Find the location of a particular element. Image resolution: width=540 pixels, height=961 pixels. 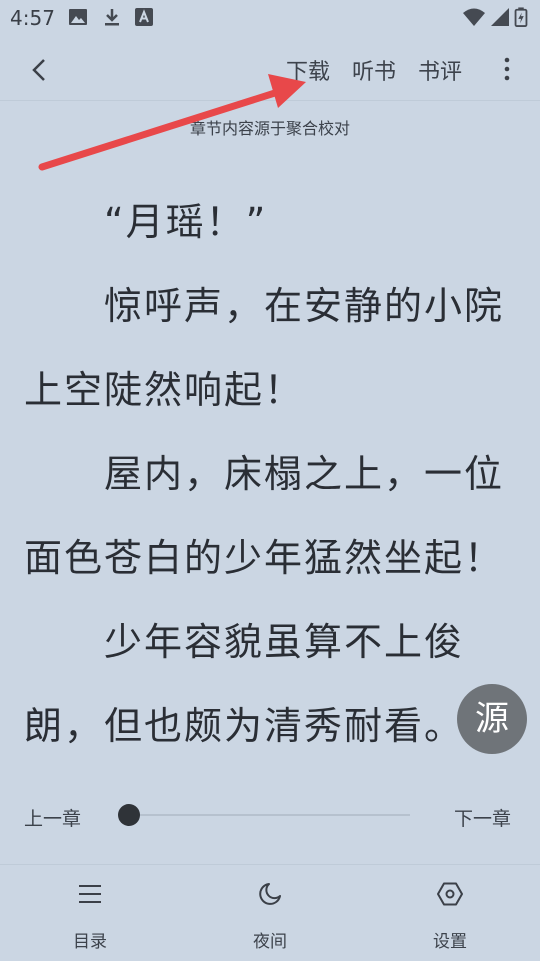

prev-chapter-button: 上一章 is located at coordinates (52, 817).